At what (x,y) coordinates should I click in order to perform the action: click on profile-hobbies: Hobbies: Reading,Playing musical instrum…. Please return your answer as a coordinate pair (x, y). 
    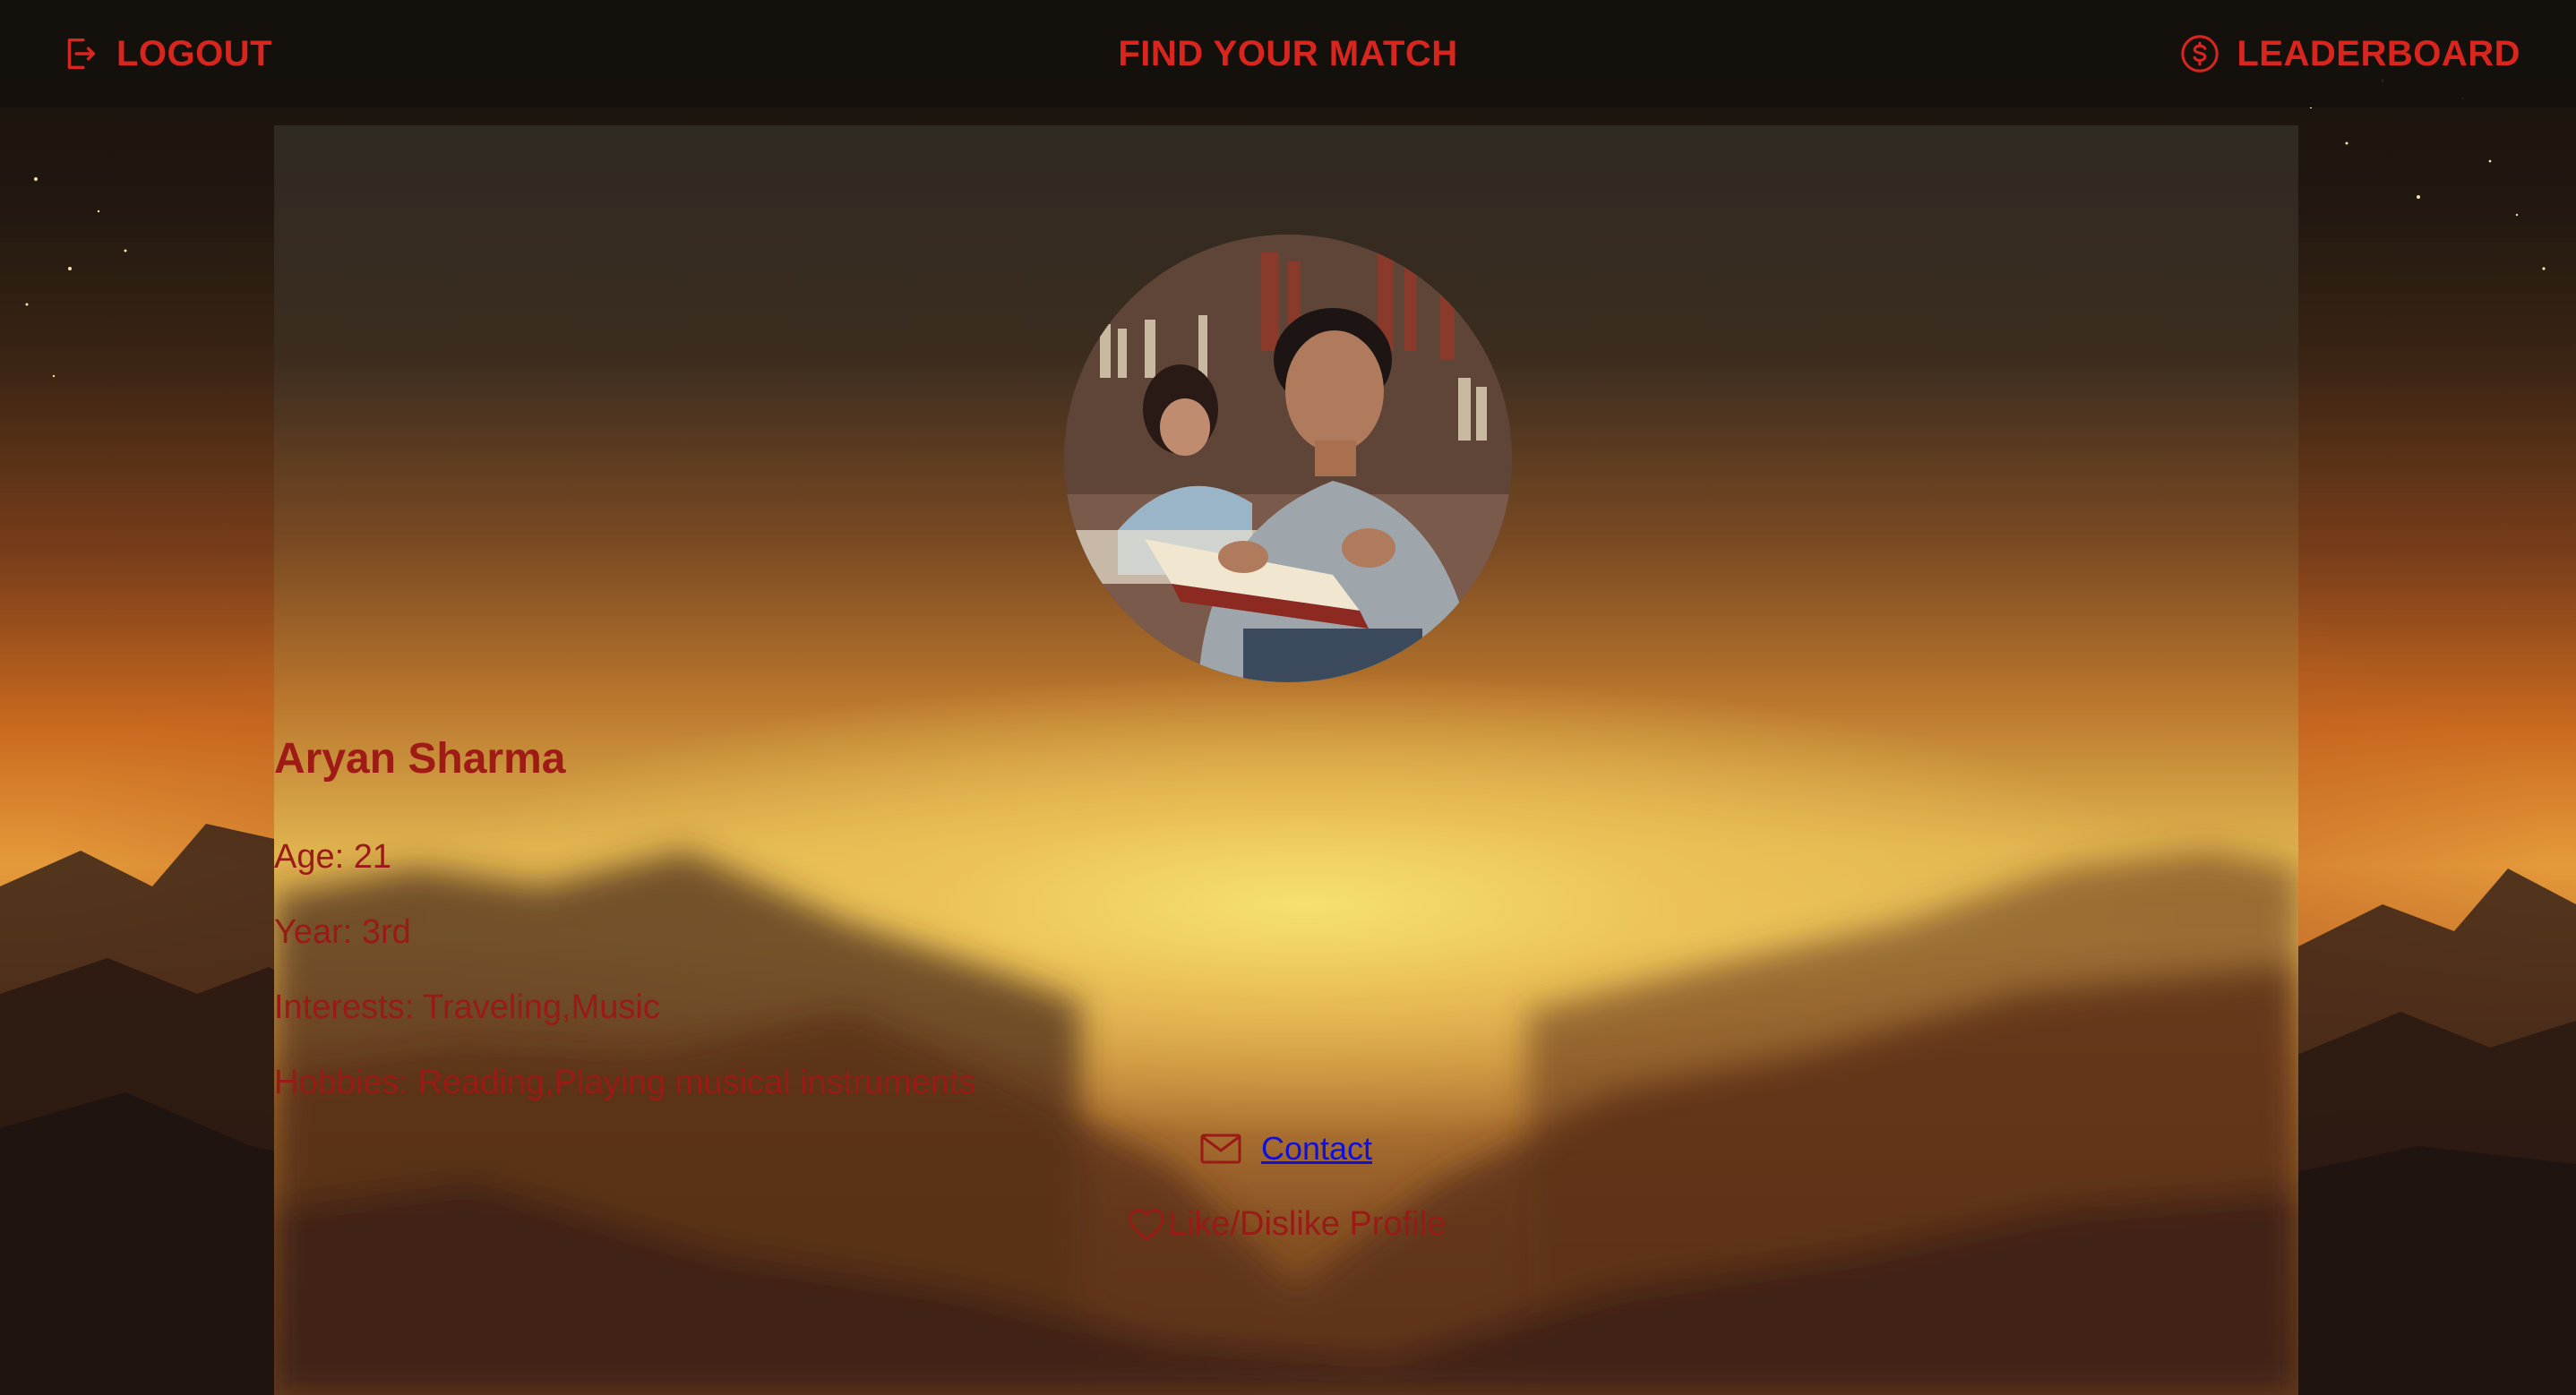
    Looking at the image, I should click on (625, 1082).